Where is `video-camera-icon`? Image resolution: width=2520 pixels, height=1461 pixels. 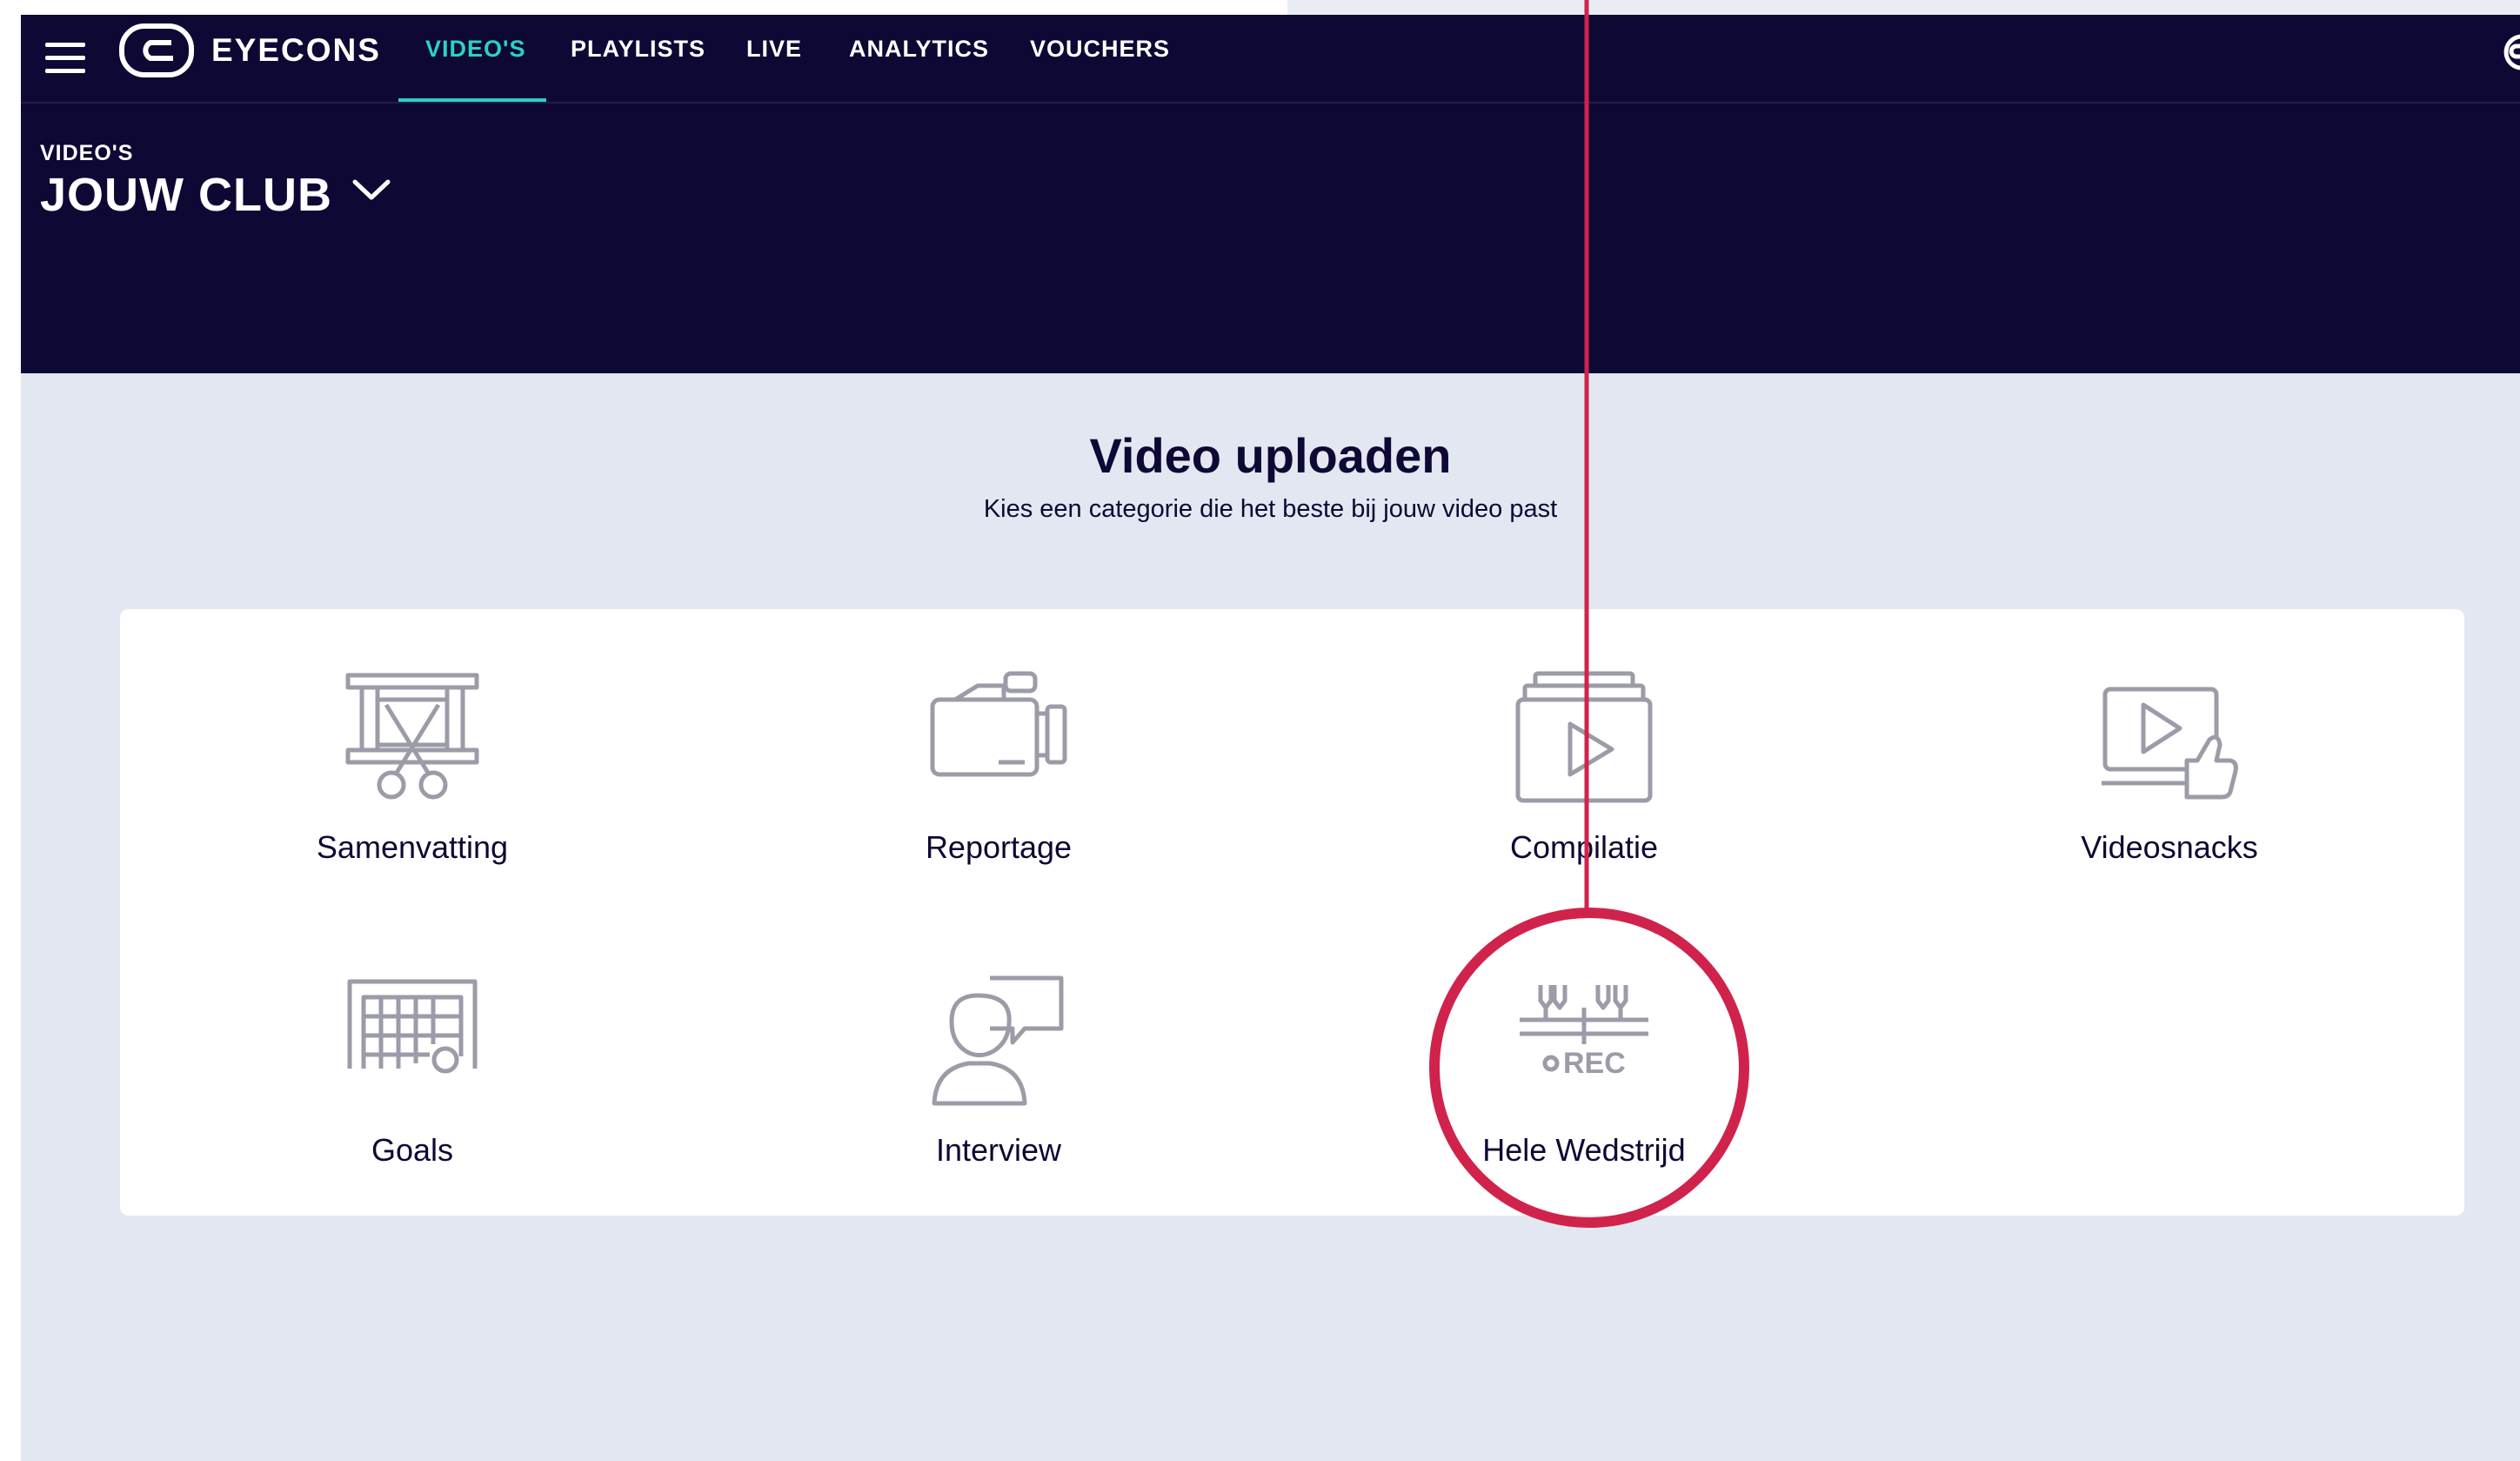
video-camera-icon is located at coordinates (998, 724).